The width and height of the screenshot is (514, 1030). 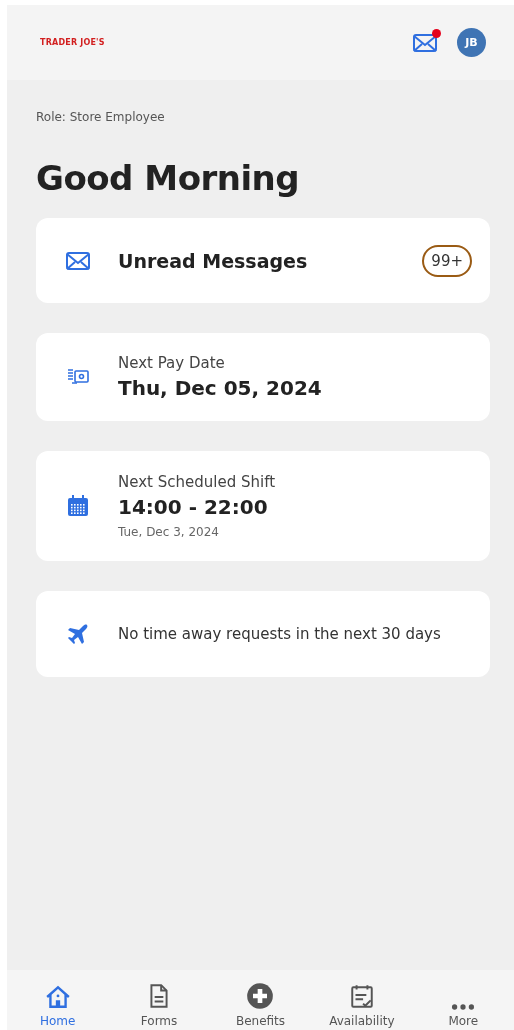 What do you see at coordinates (463, 1016) in the screenshot?
I see `tab: More` at bounding box center [463, 1016].